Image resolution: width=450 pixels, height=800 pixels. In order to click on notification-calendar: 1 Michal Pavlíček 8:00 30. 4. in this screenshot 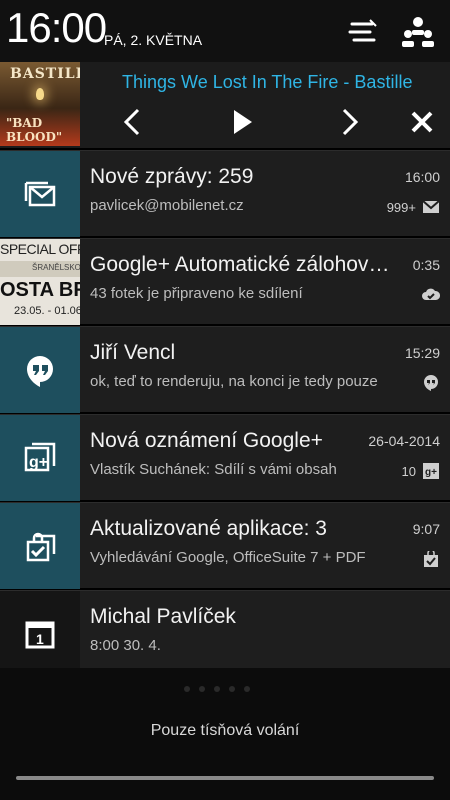, I will do `click(225, 633)`.